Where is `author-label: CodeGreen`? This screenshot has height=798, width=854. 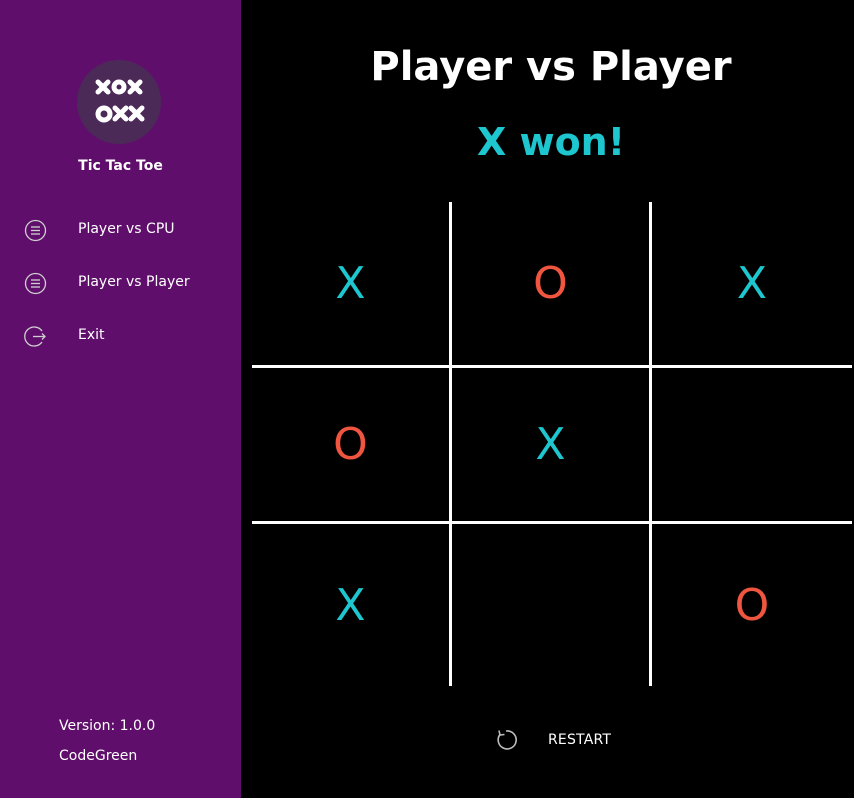 author-label: CodeGreen is located at coordinates (98, 756).